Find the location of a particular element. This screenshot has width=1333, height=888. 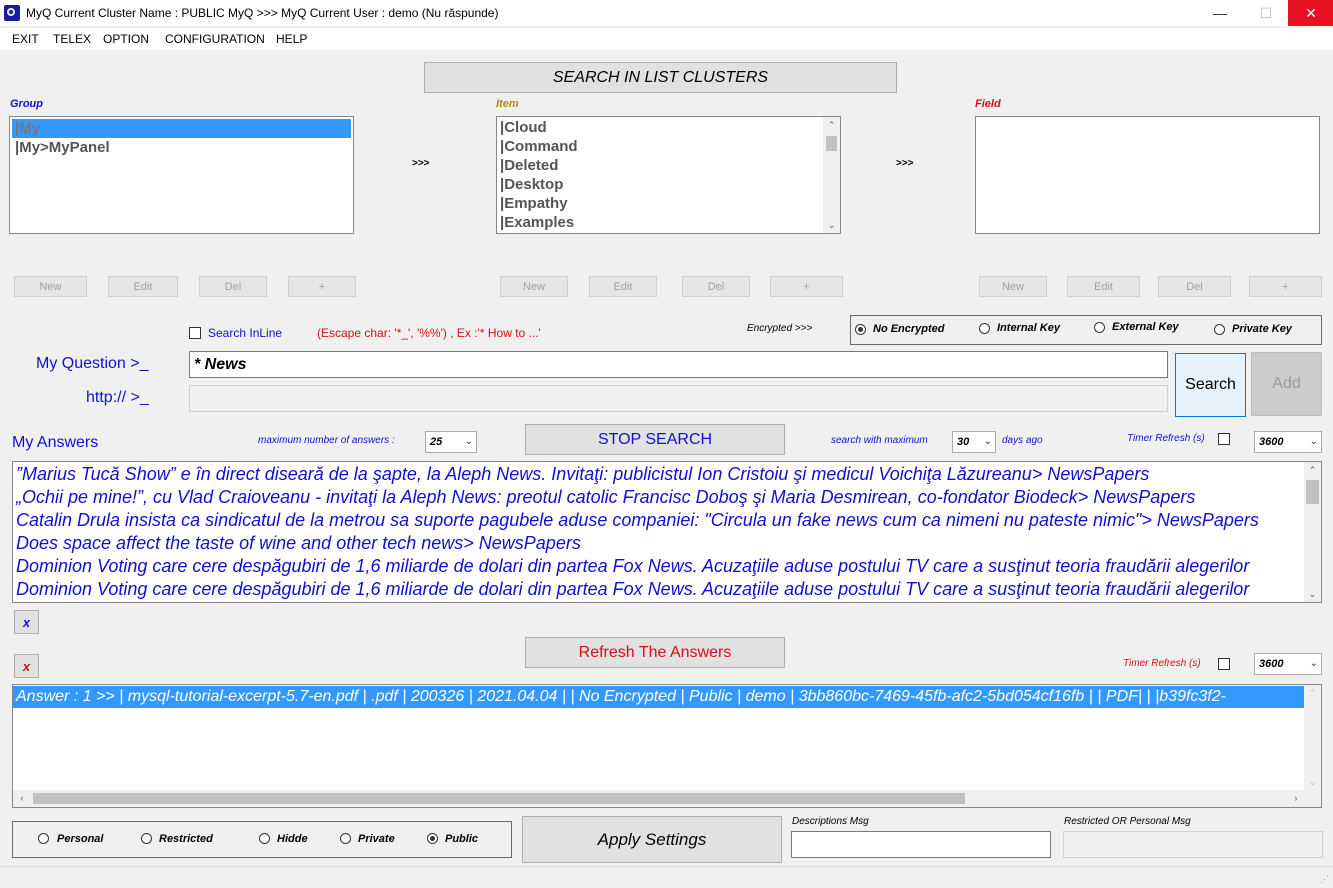

resize-grip-icon: ⋰ is located at coordinates (1324, 879).